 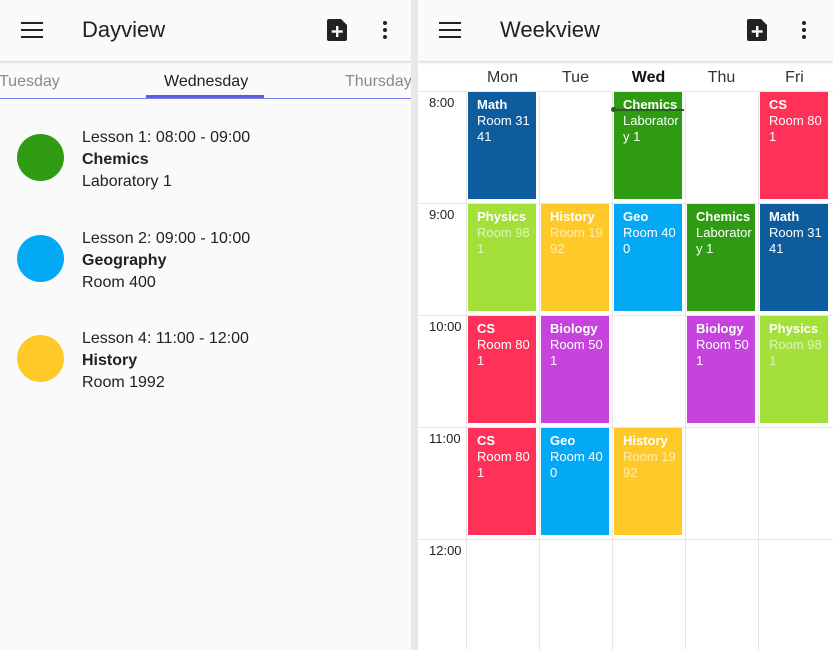 I want to click on dayview-title: Dayview, so click(x=124, y=29).